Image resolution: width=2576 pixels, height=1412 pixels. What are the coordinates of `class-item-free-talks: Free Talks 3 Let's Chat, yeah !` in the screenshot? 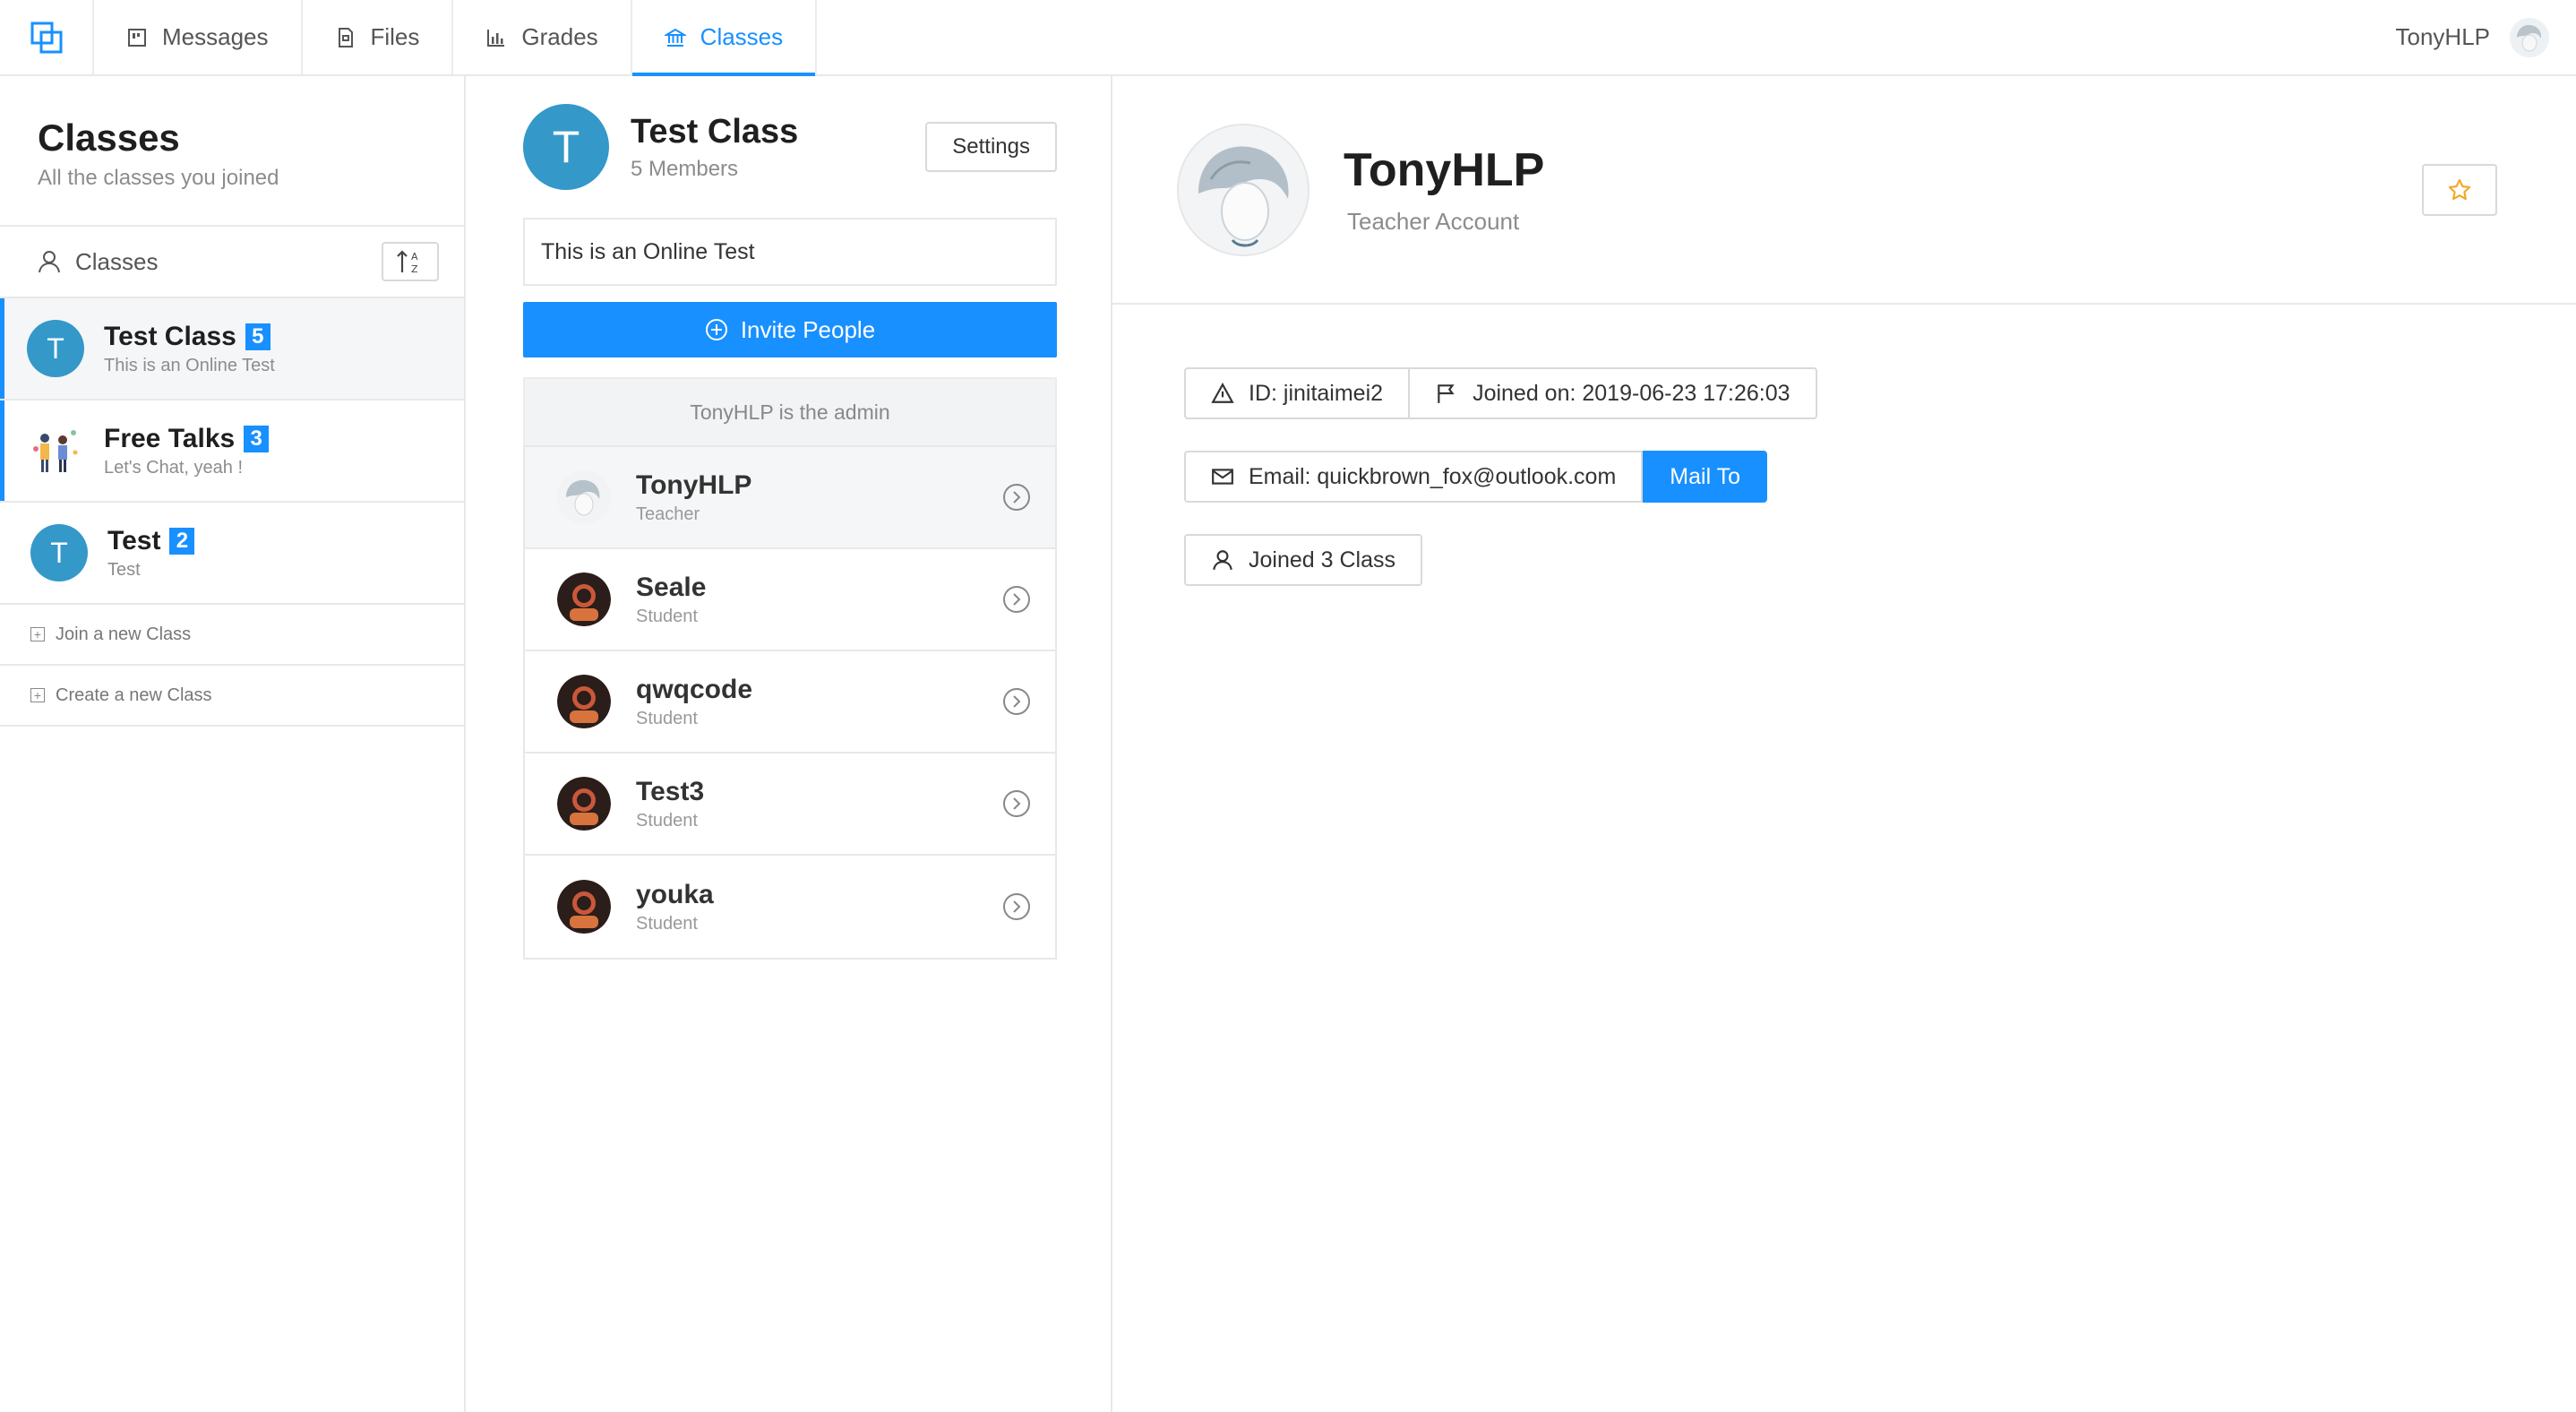 It's located at (232, 451).